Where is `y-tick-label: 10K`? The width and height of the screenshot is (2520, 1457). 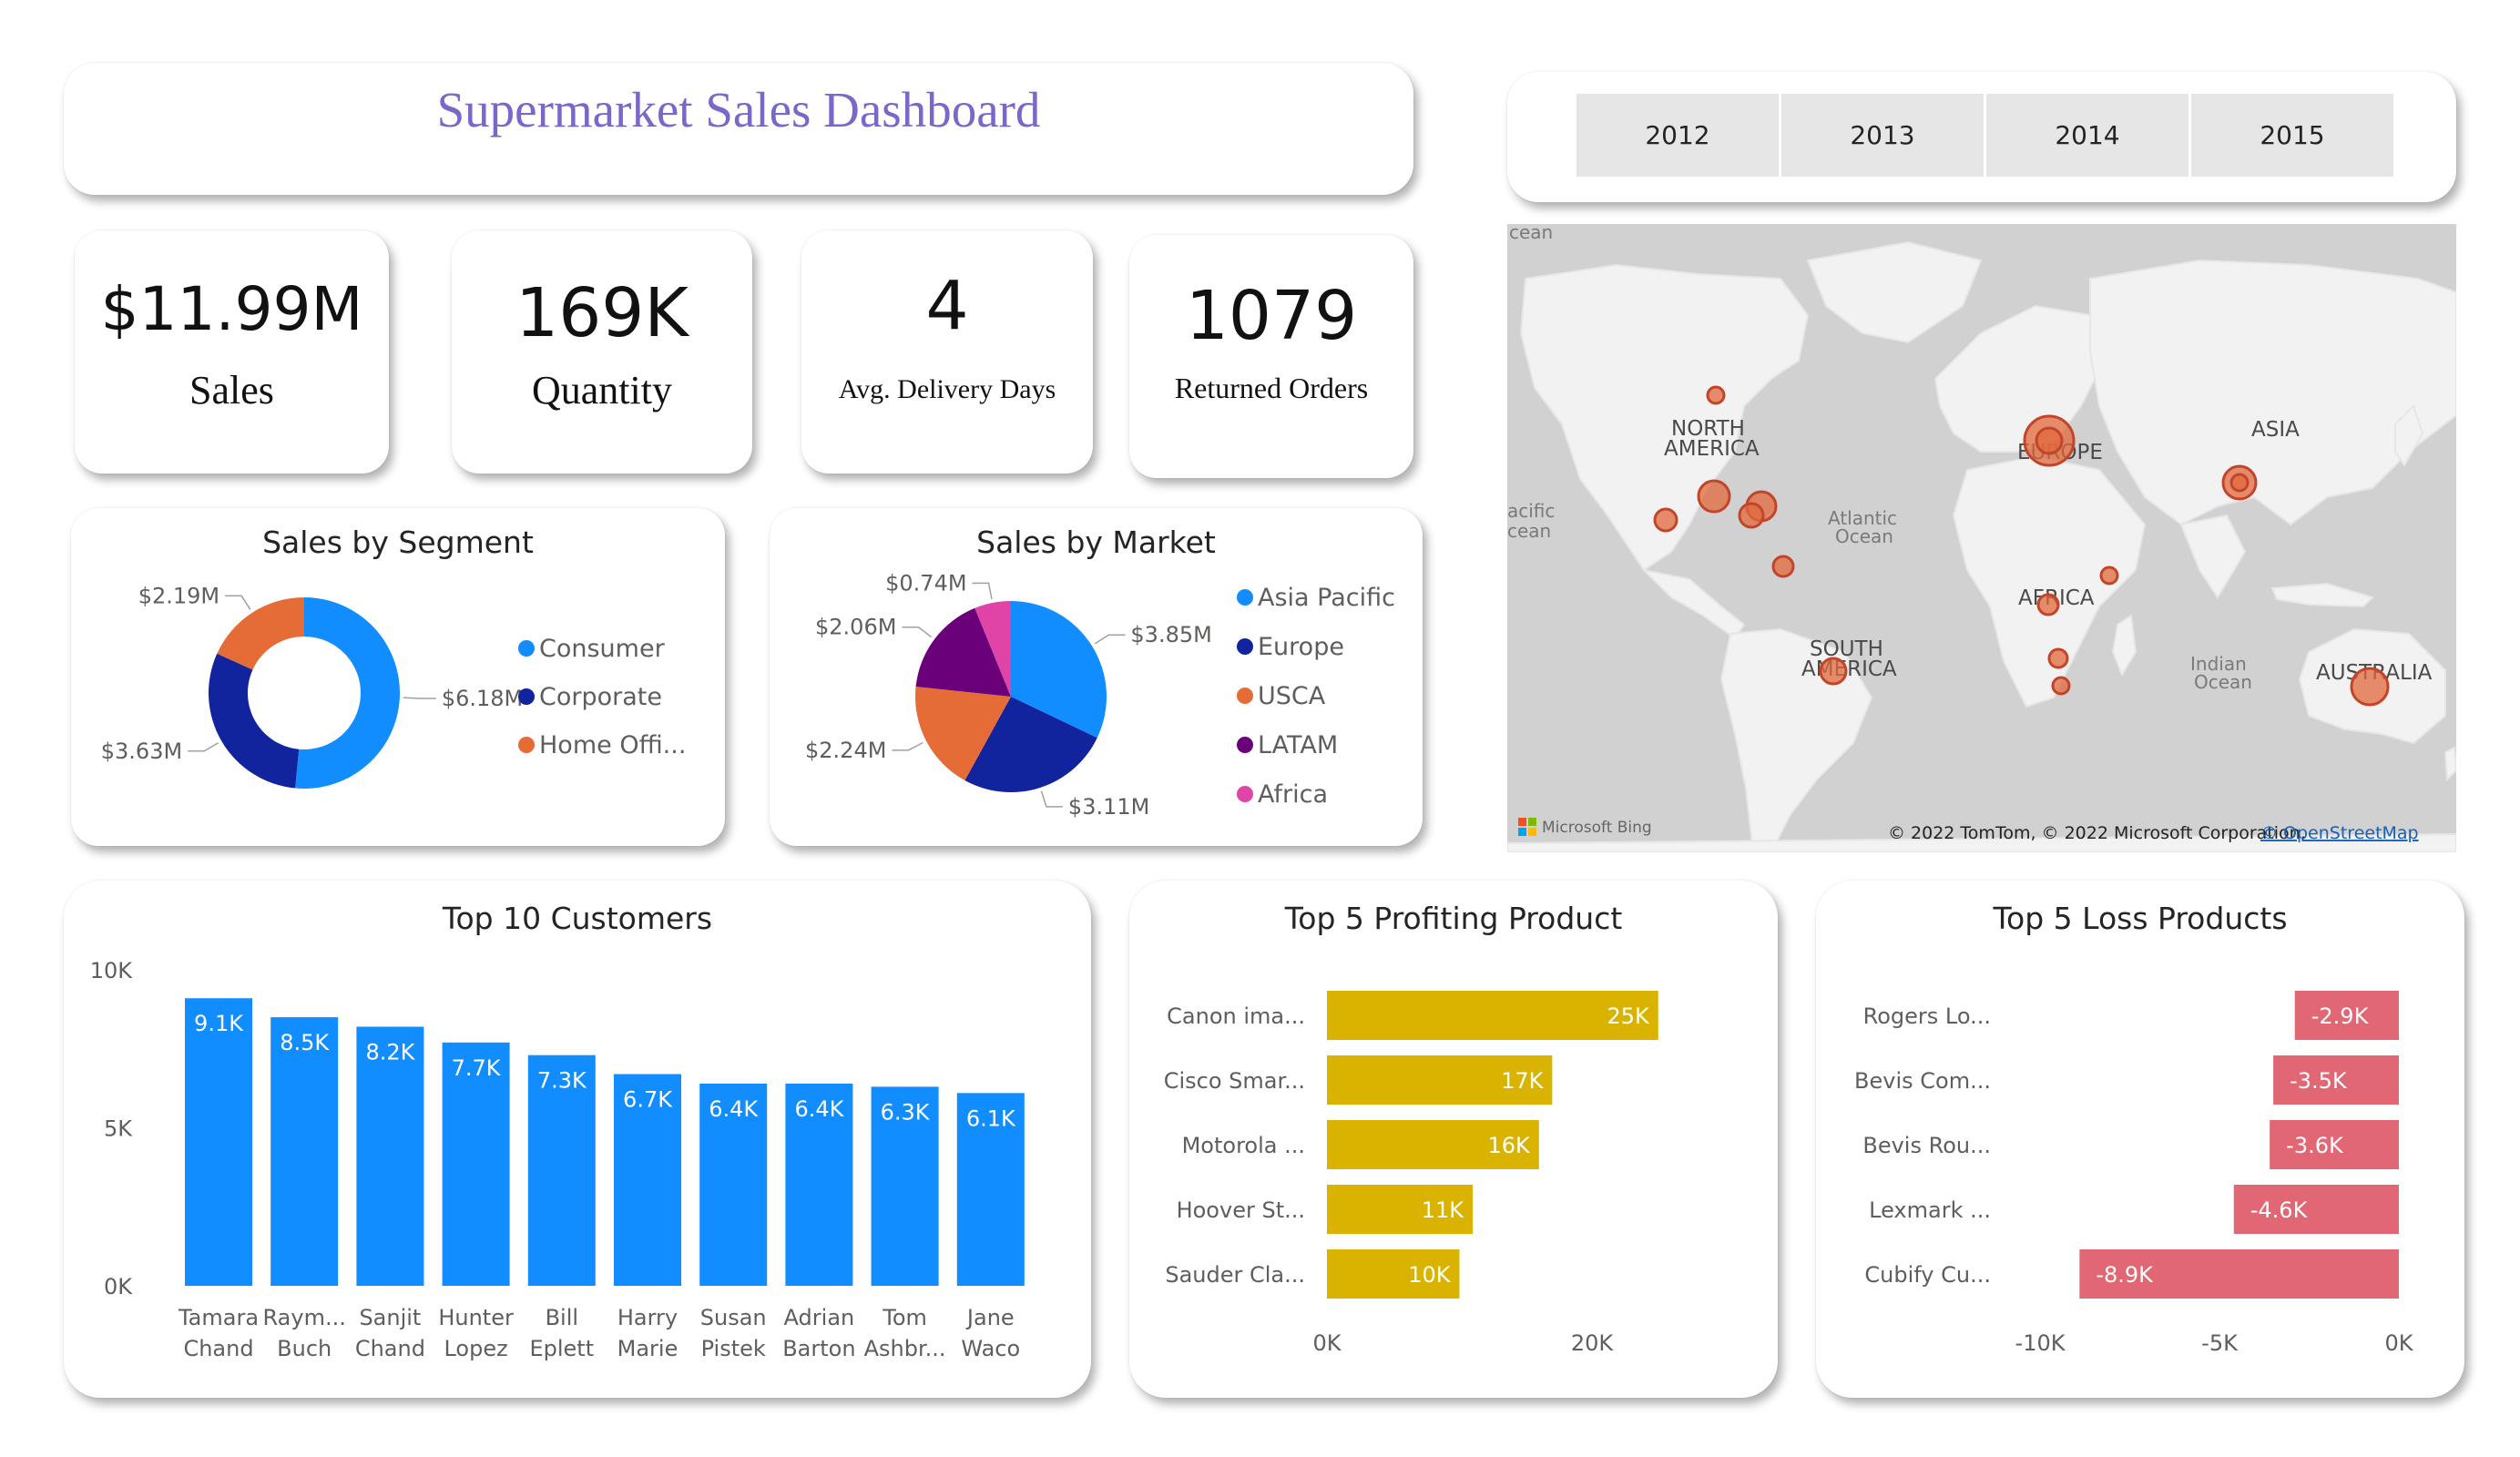
y-tick-label: 10K is located at coordinates (112, 970).